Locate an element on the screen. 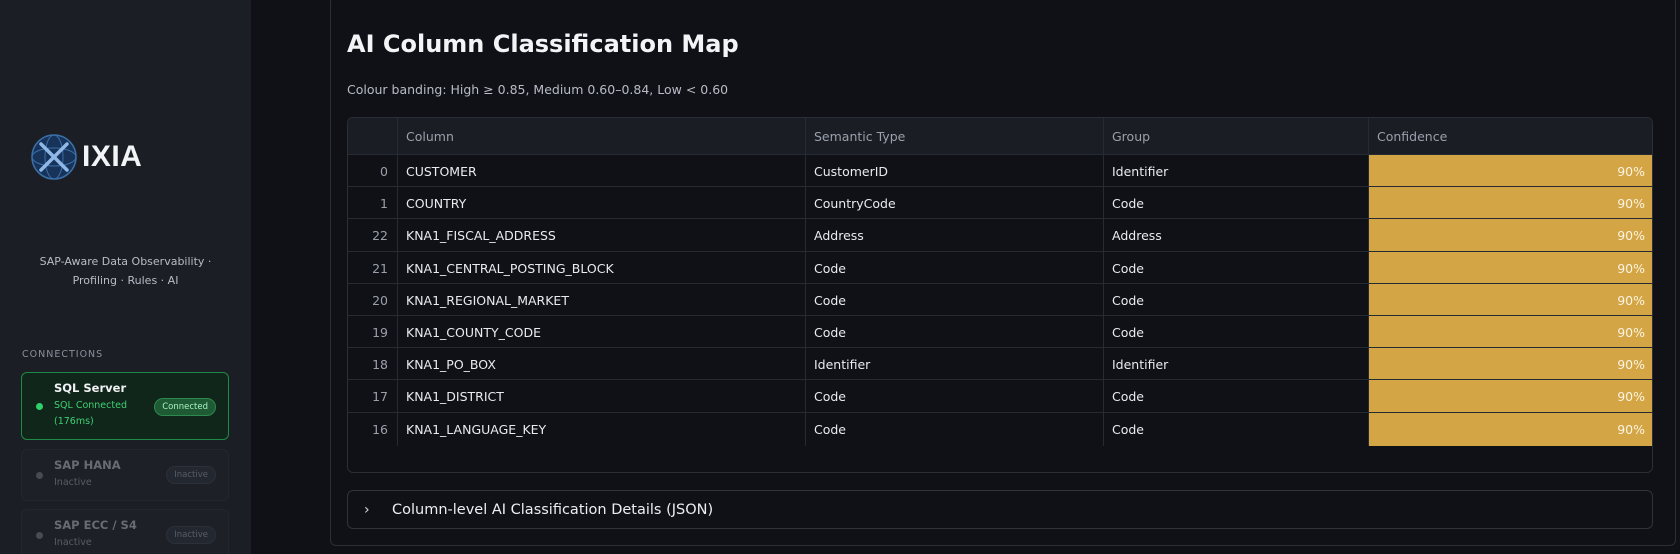  chevron-right-icon: › is located at coordinates (367, 509).